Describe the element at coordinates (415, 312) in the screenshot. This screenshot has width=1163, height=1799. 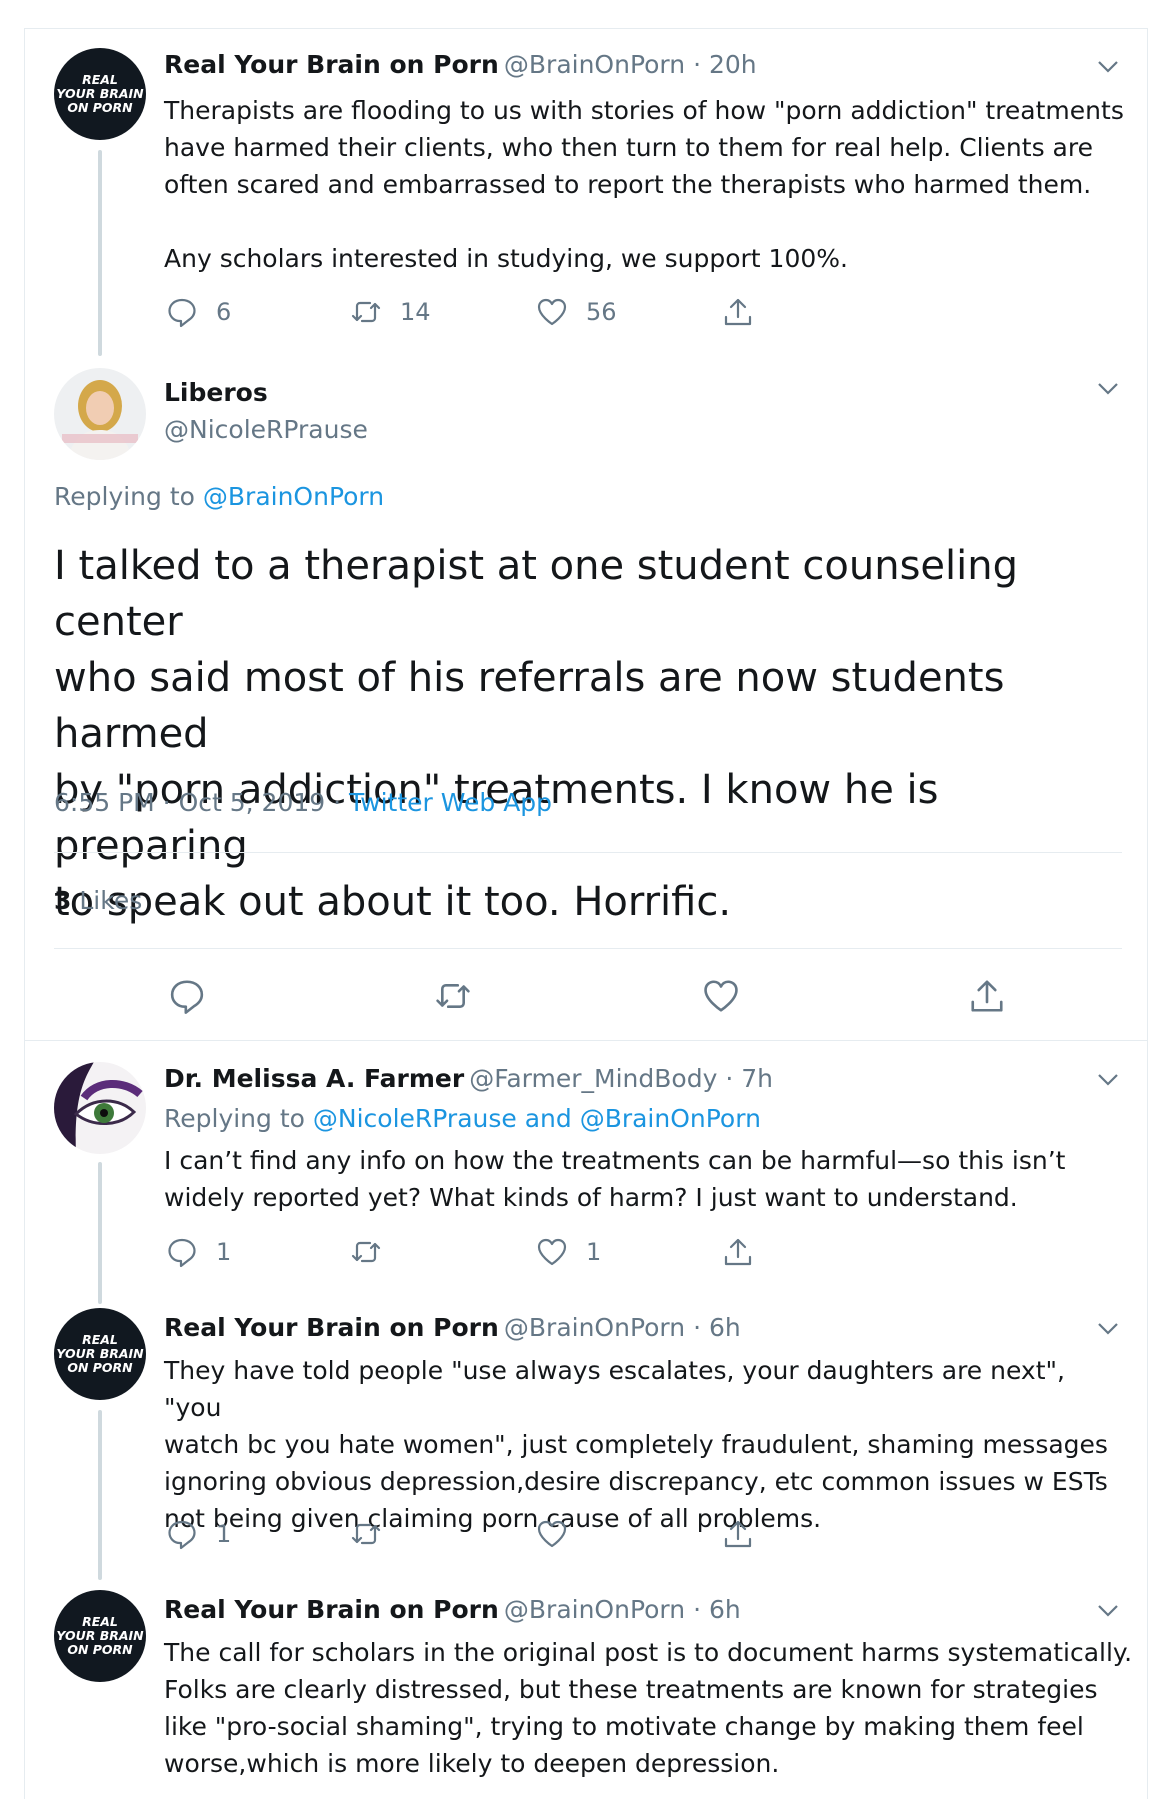
I see `retweet-count: 14` at that location.